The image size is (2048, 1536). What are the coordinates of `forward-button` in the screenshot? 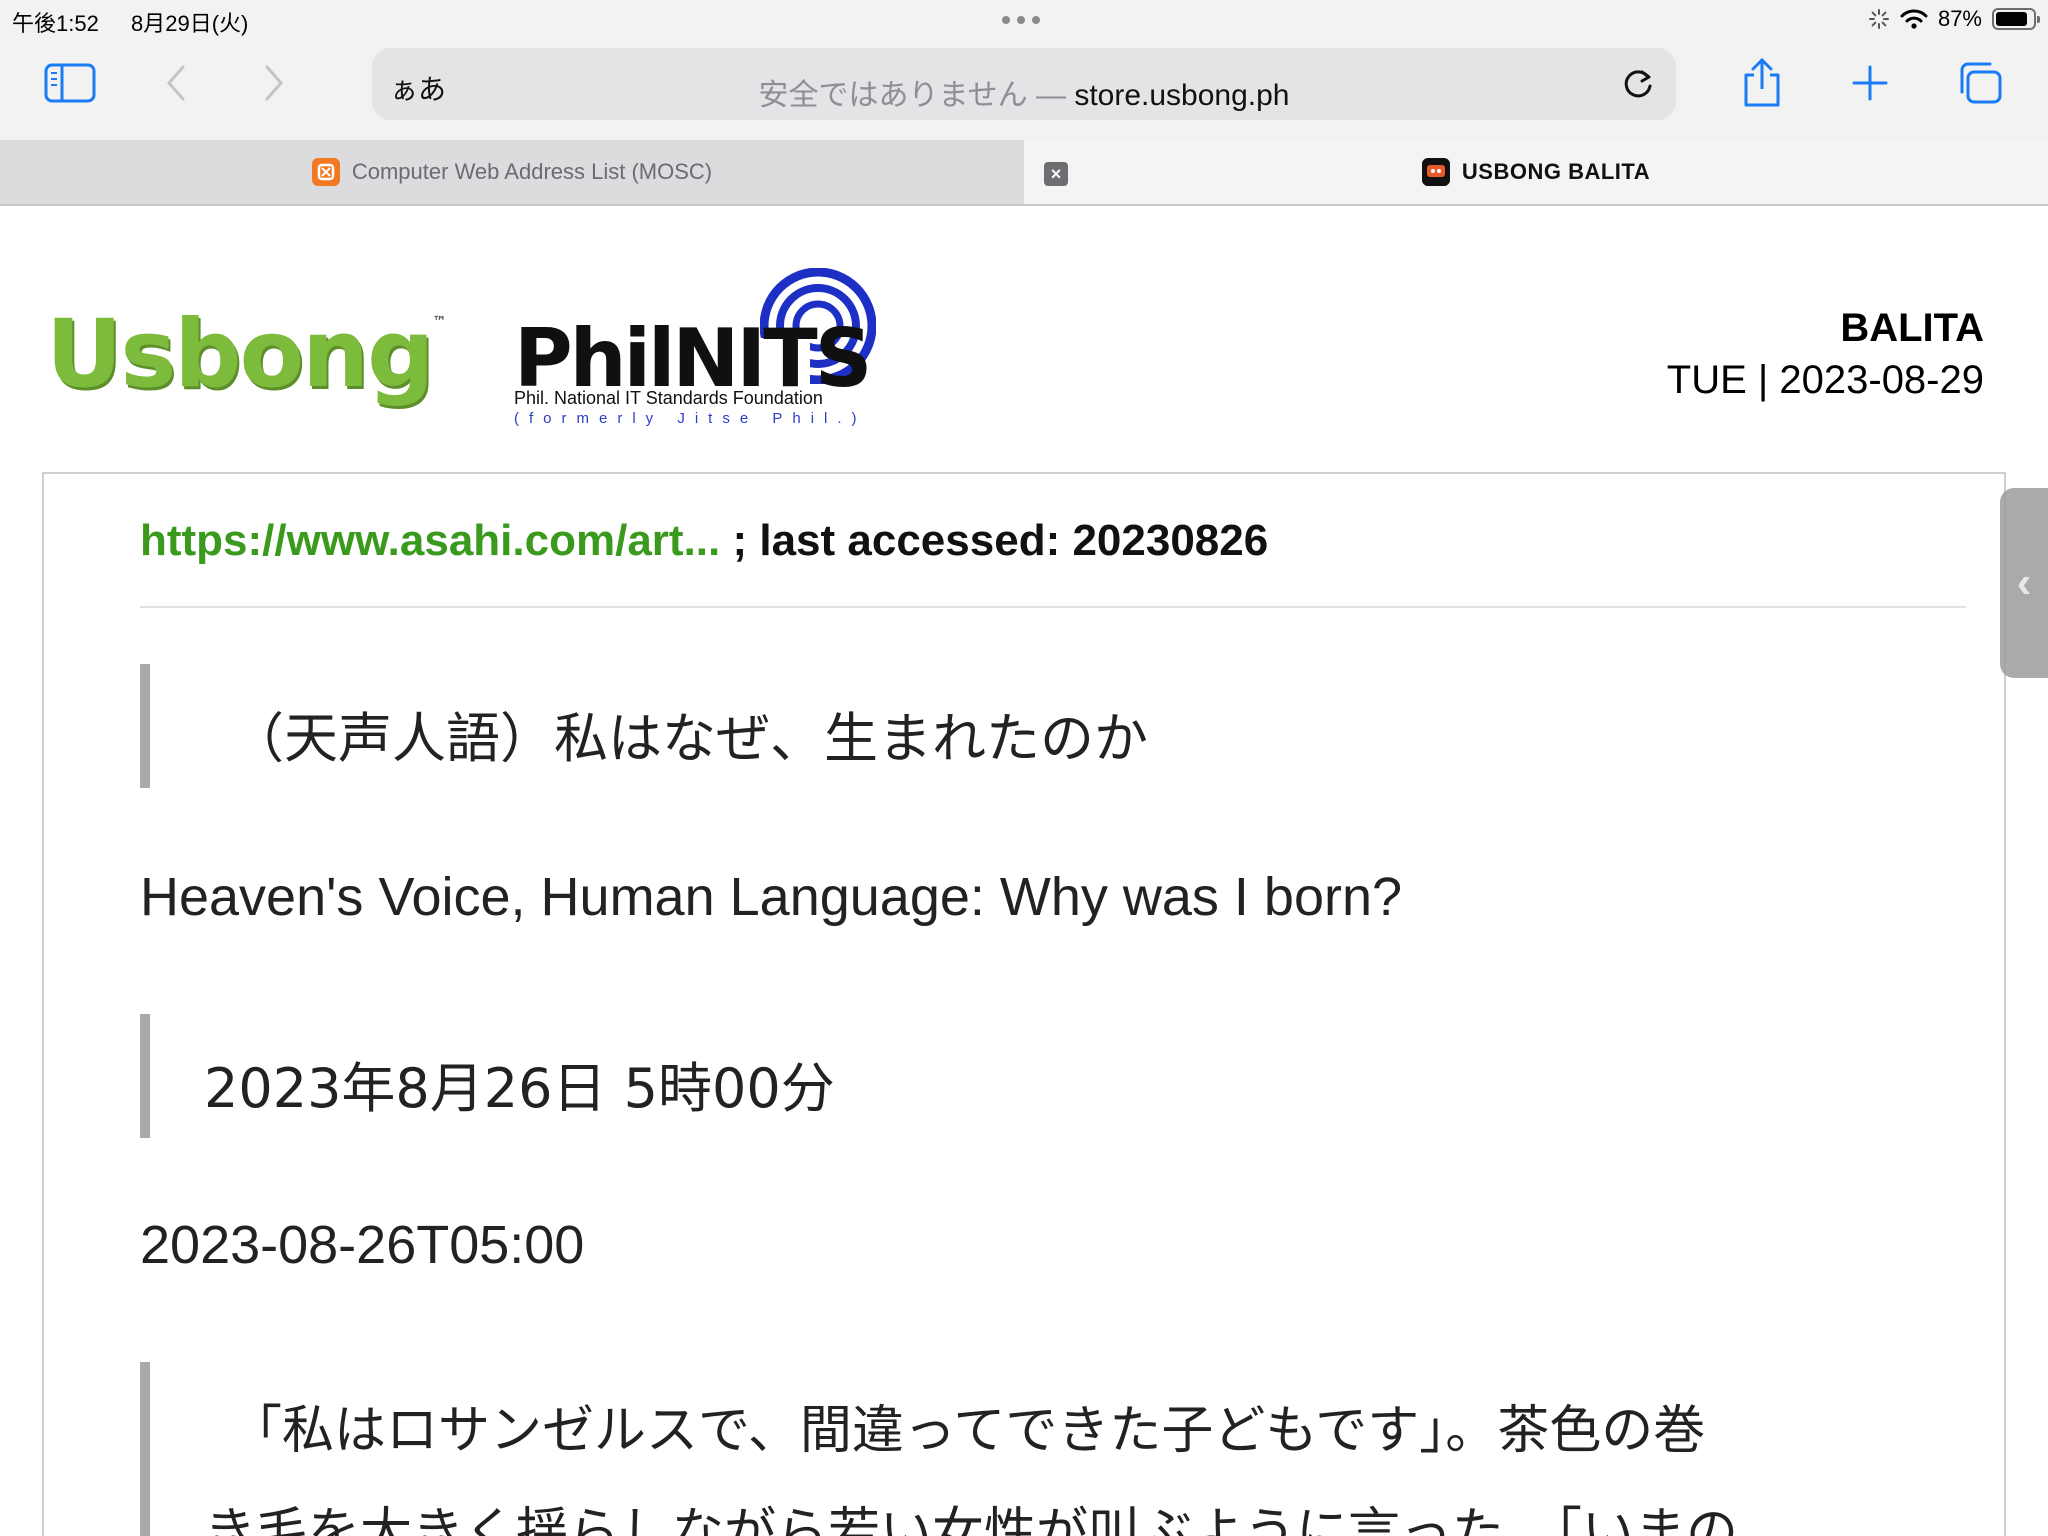 It's located at (274, 83).